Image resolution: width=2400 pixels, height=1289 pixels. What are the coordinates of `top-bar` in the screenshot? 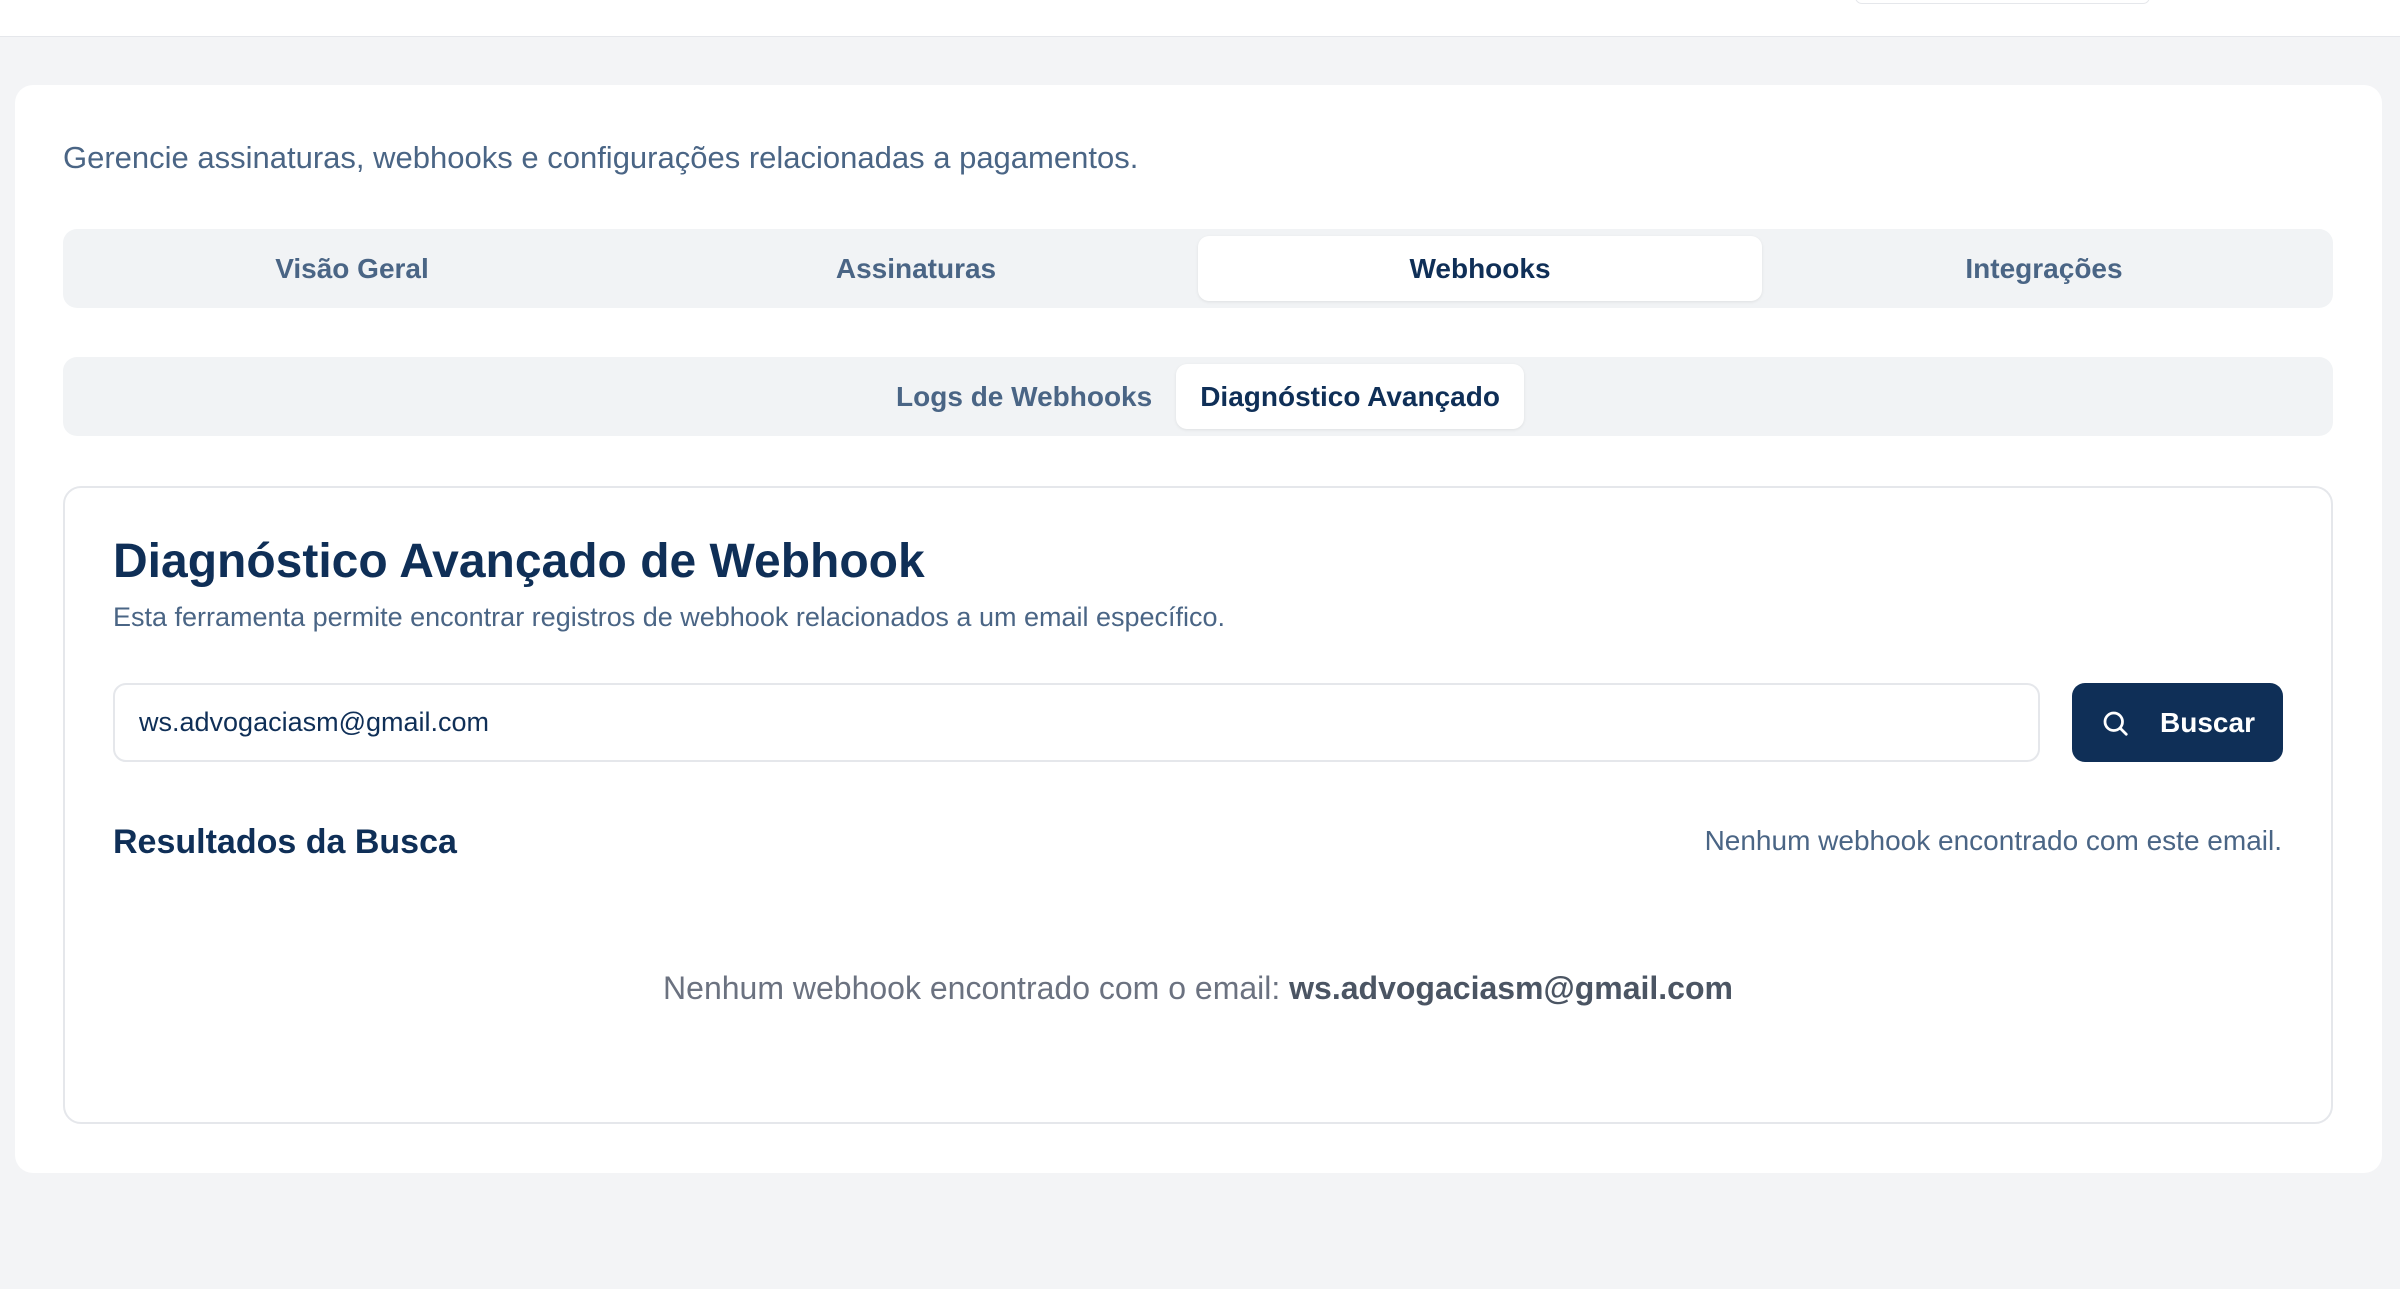 It's located at (1200, 18).